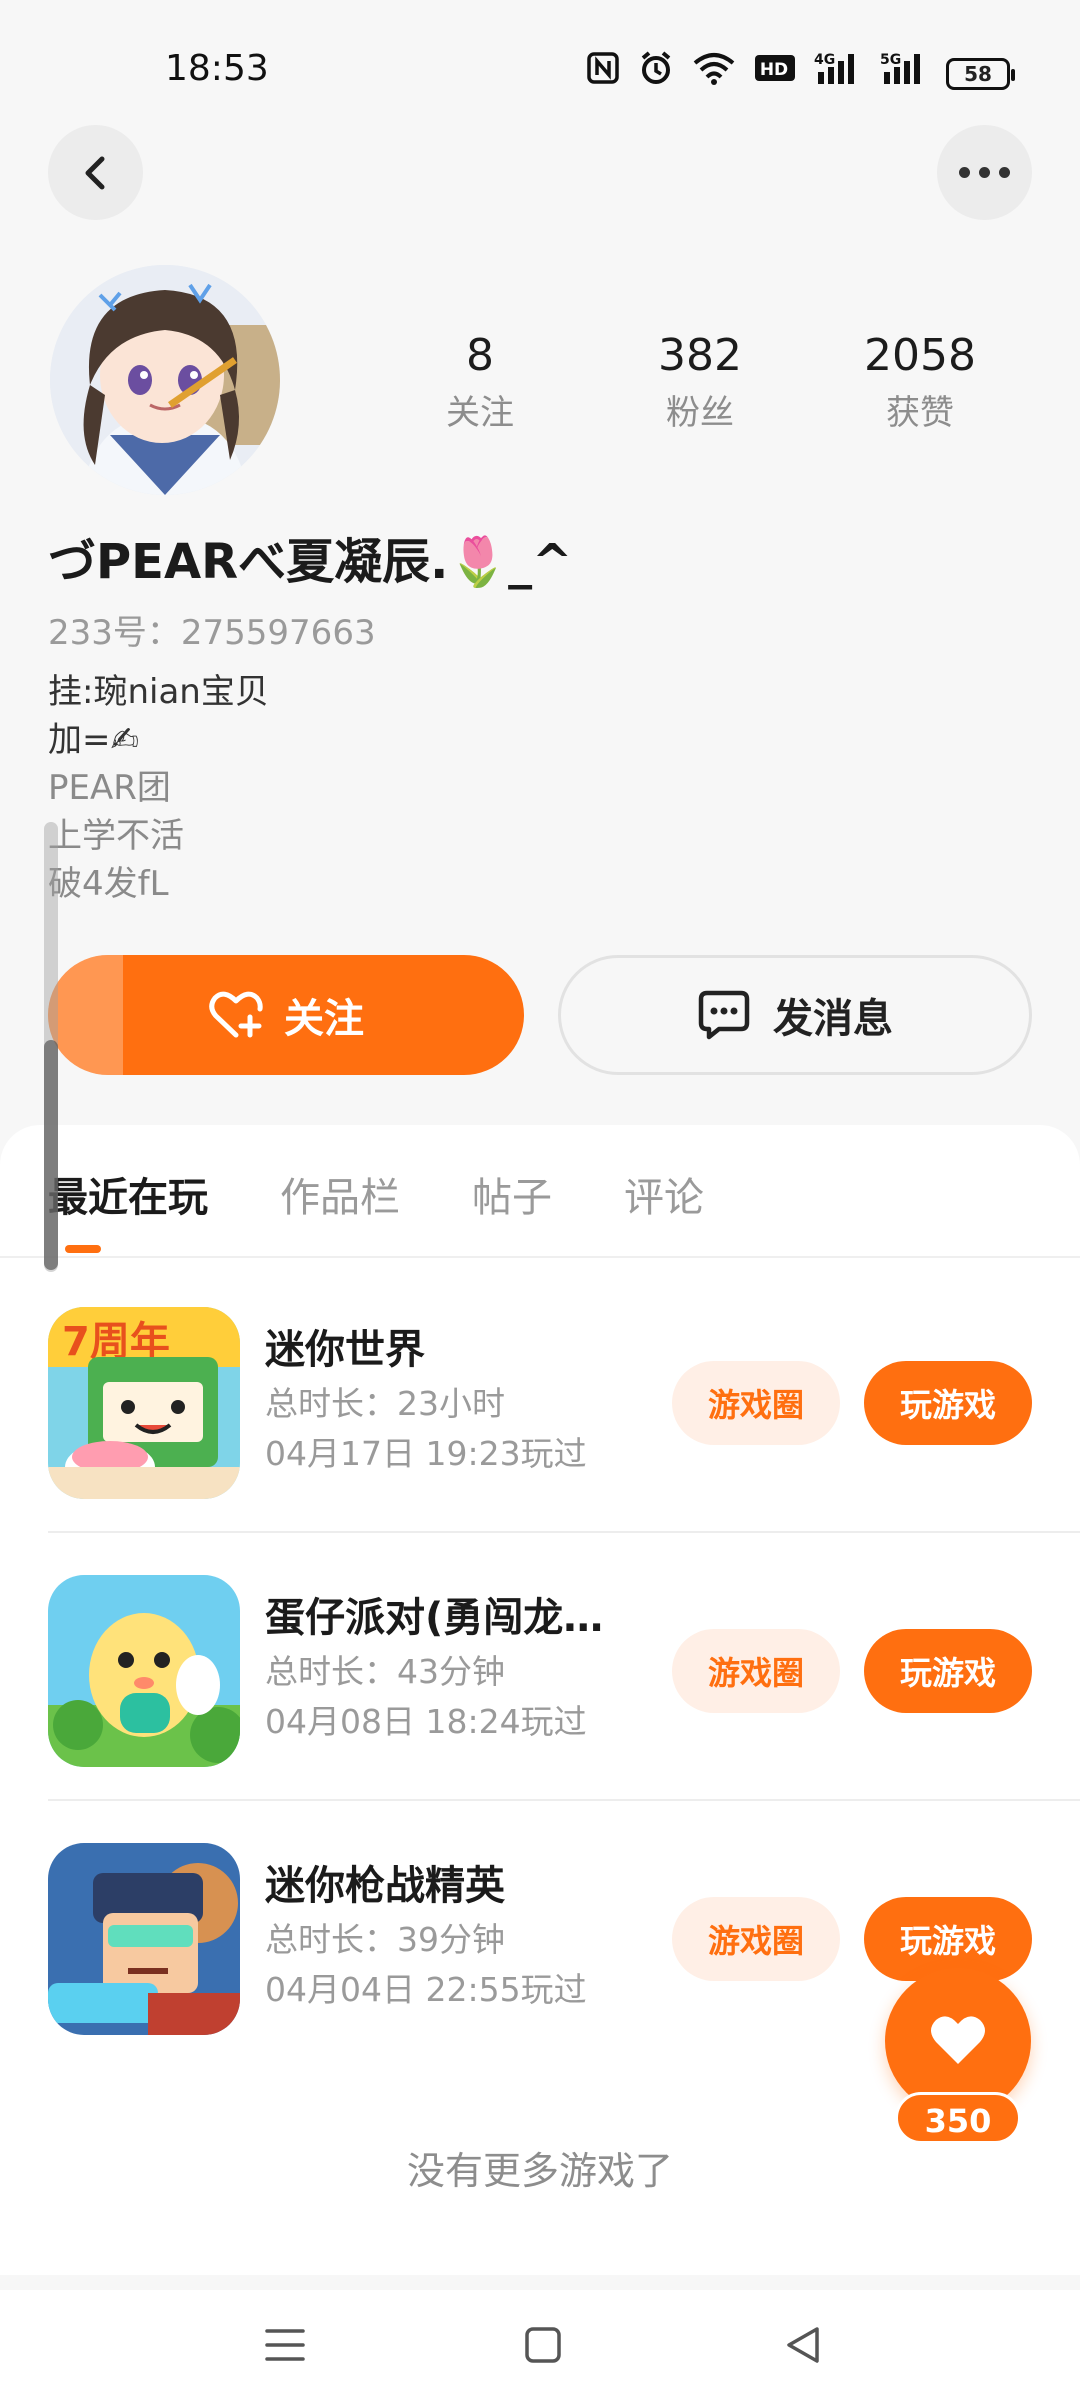 The height and width of the screenshot is (2400, 1080). What do you see at coordinates (603, 73) in the screenshot?
I see `nfc-icon` at bounding box center [603, 73].